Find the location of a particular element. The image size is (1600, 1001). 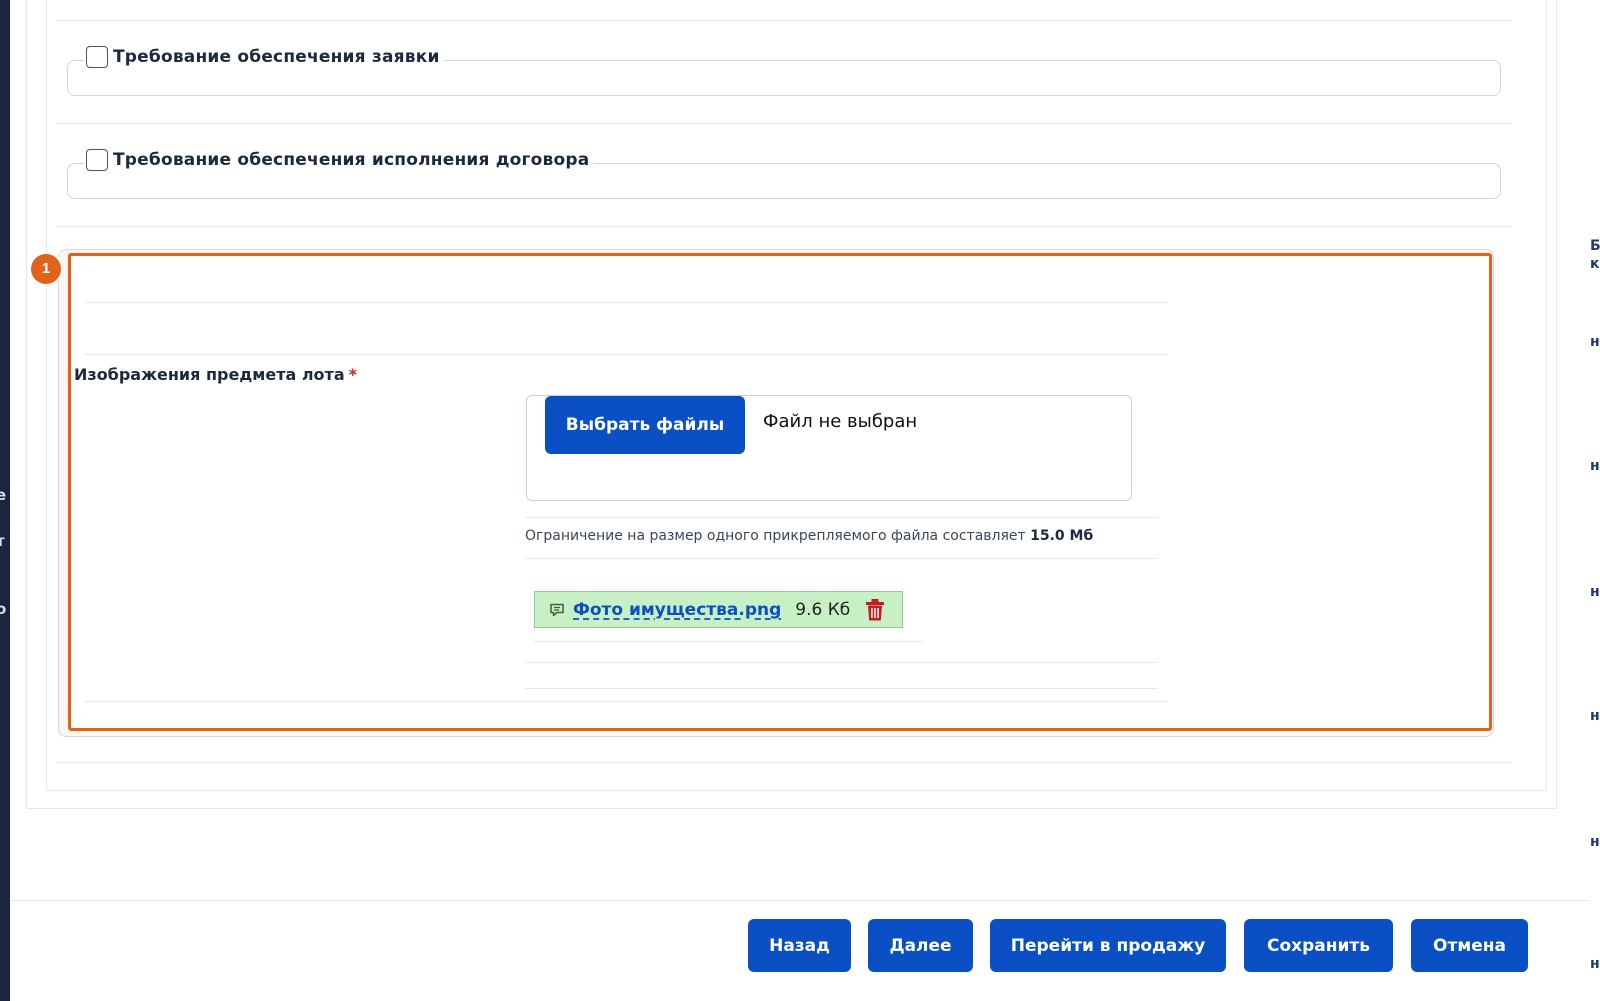

comment-icon is located at coordinates (557, 610).